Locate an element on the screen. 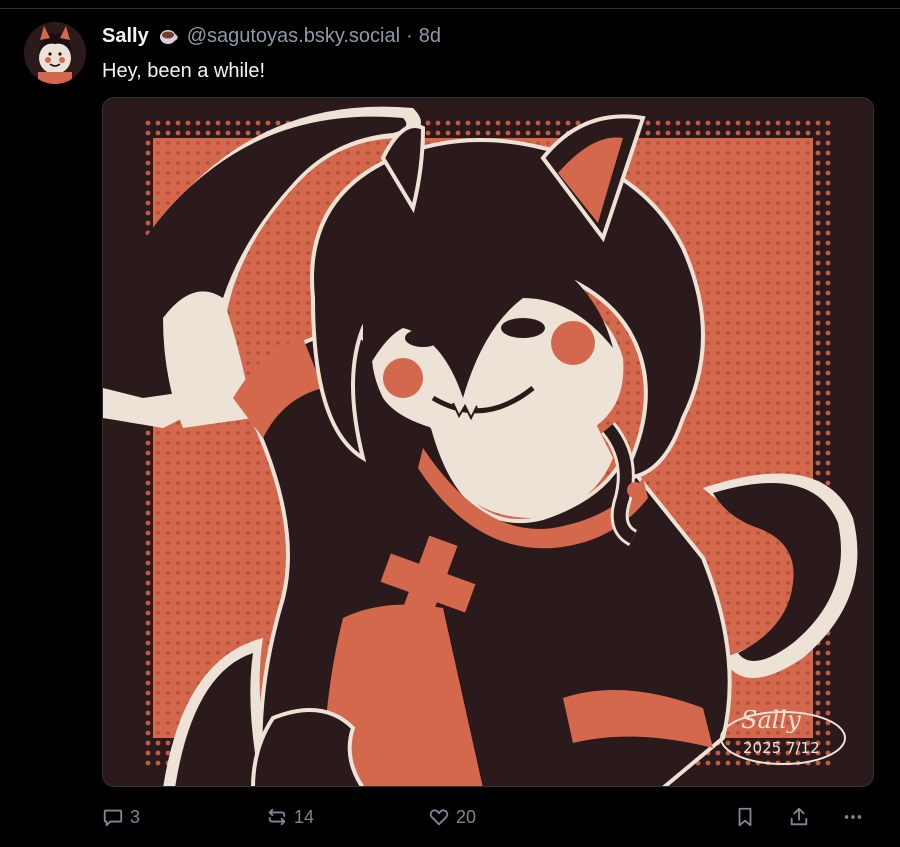 This screenshot has height=847, width=900. share-button is located at coordinates (799, 817).